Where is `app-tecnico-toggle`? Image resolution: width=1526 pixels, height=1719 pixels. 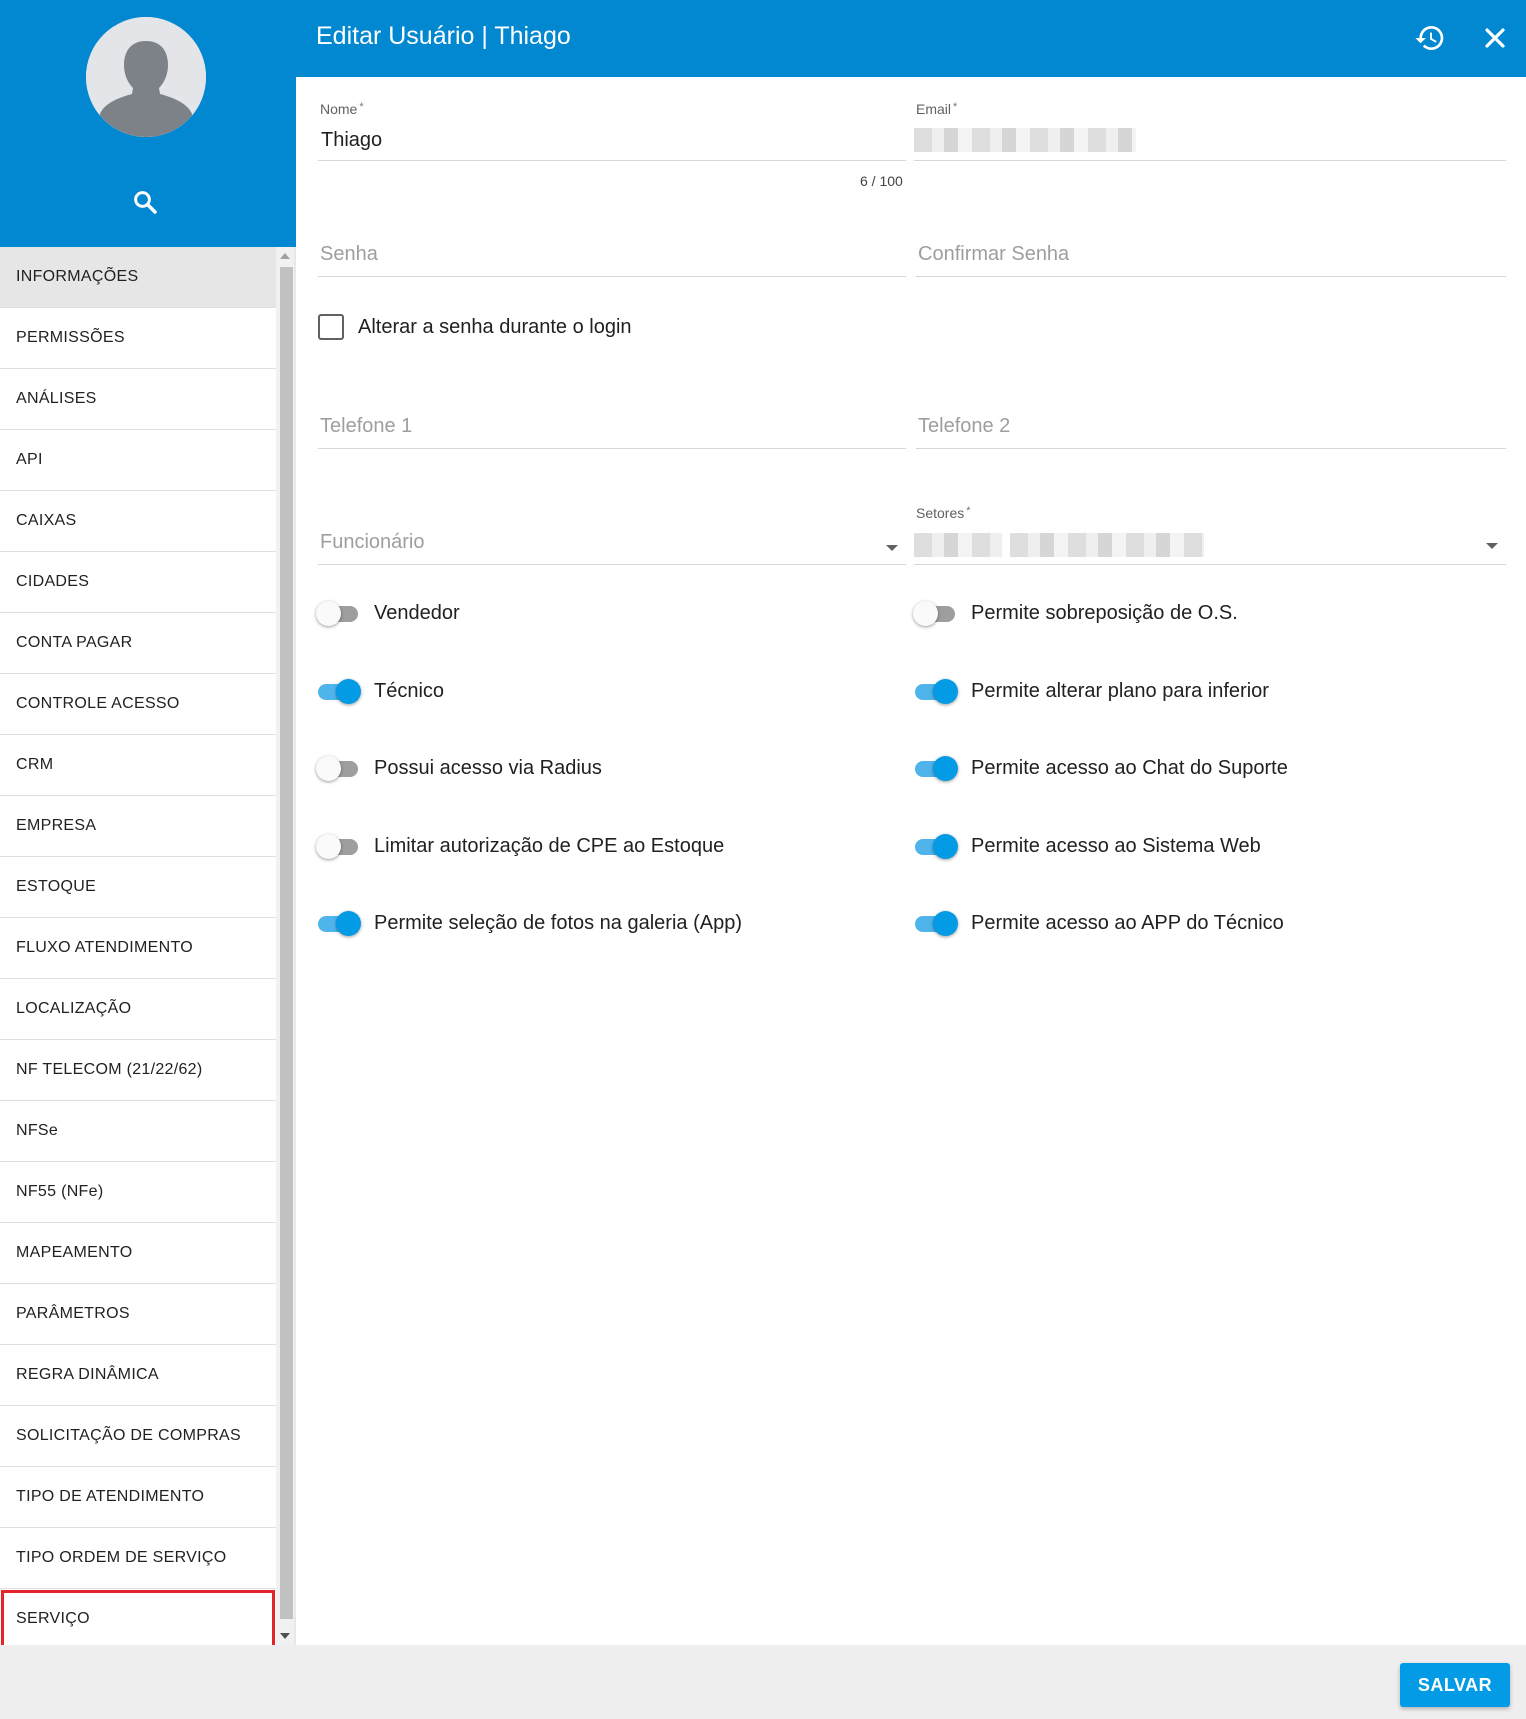
app-tecnico-toggle is located at coordinates (936, 923).